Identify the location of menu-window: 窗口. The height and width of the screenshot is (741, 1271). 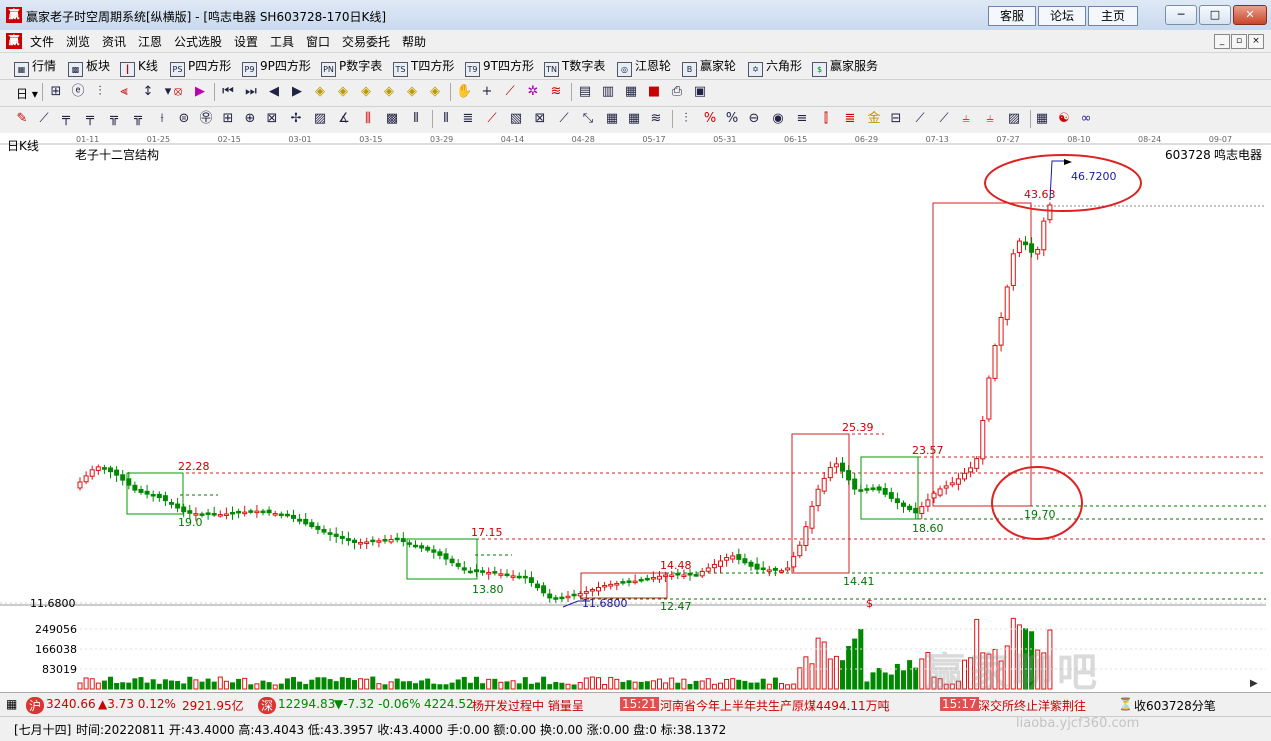
(318, 41).